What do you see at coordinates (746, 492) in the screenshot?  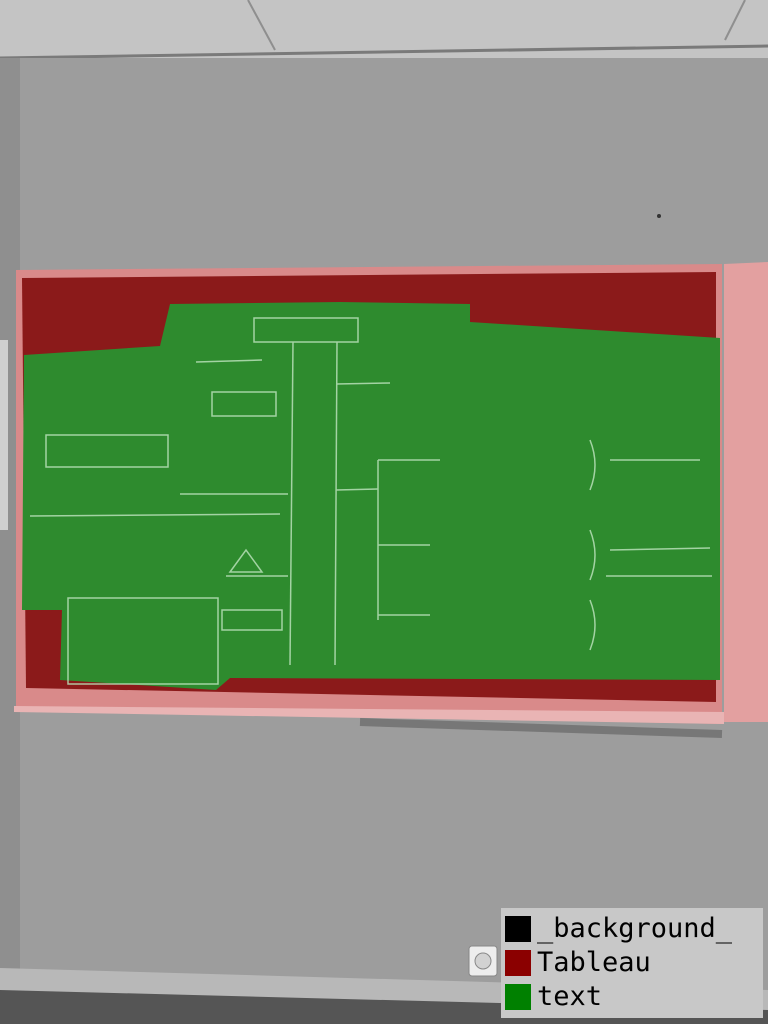 I see `board-side-panel-mask` at bounding box center [746, 492].